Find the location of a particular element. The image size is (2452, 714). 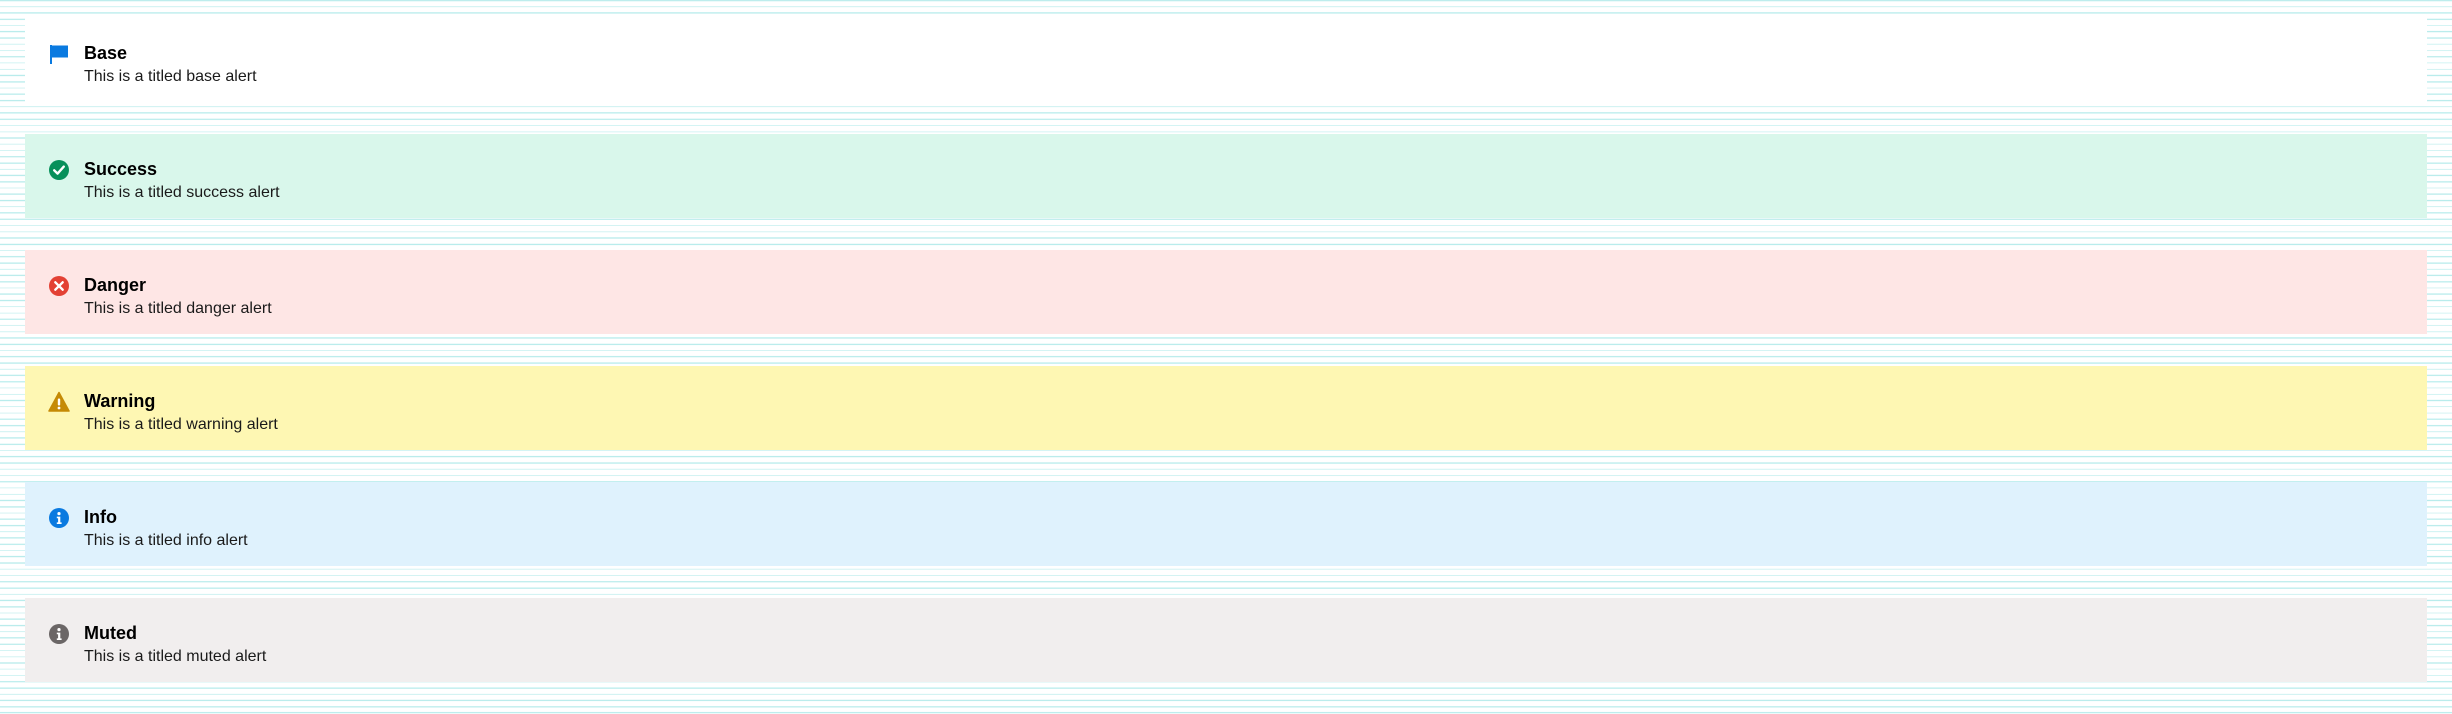

alert-title: Success is located at coordinates (121, 169).